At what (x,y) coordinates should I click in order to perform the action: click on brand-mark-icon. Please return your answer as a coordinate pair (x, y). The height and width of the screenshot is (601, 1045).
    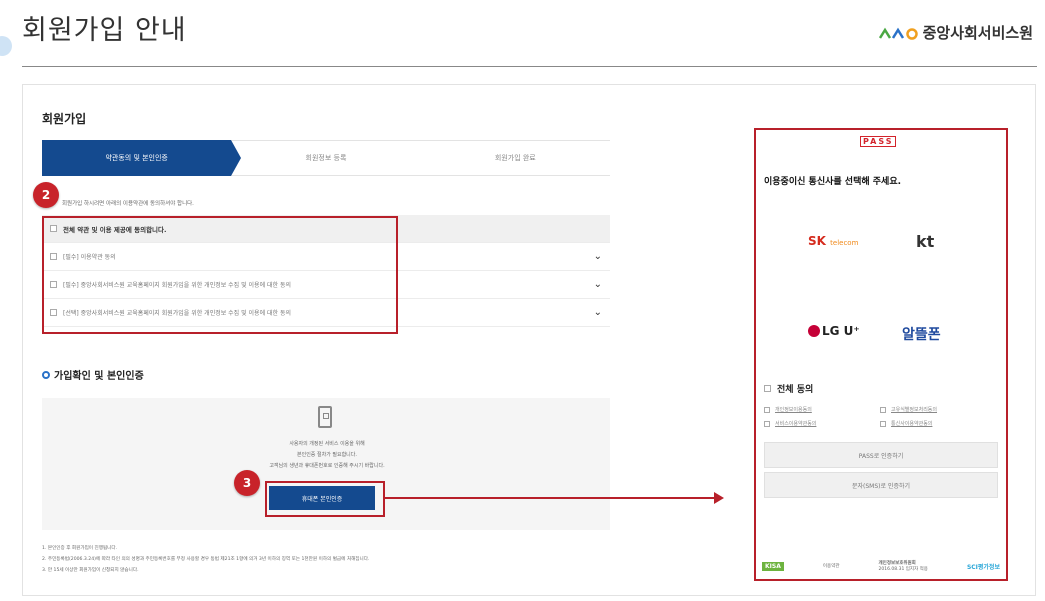
    Looking at the image, I should click on (898, 33).